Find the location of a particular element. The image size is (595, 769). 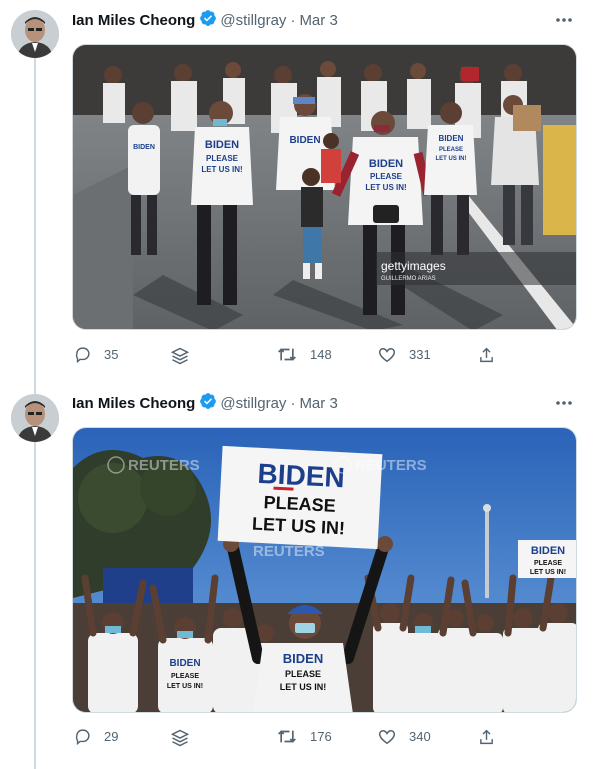

retweet-button: 148 is located at coordinates (304, 354).